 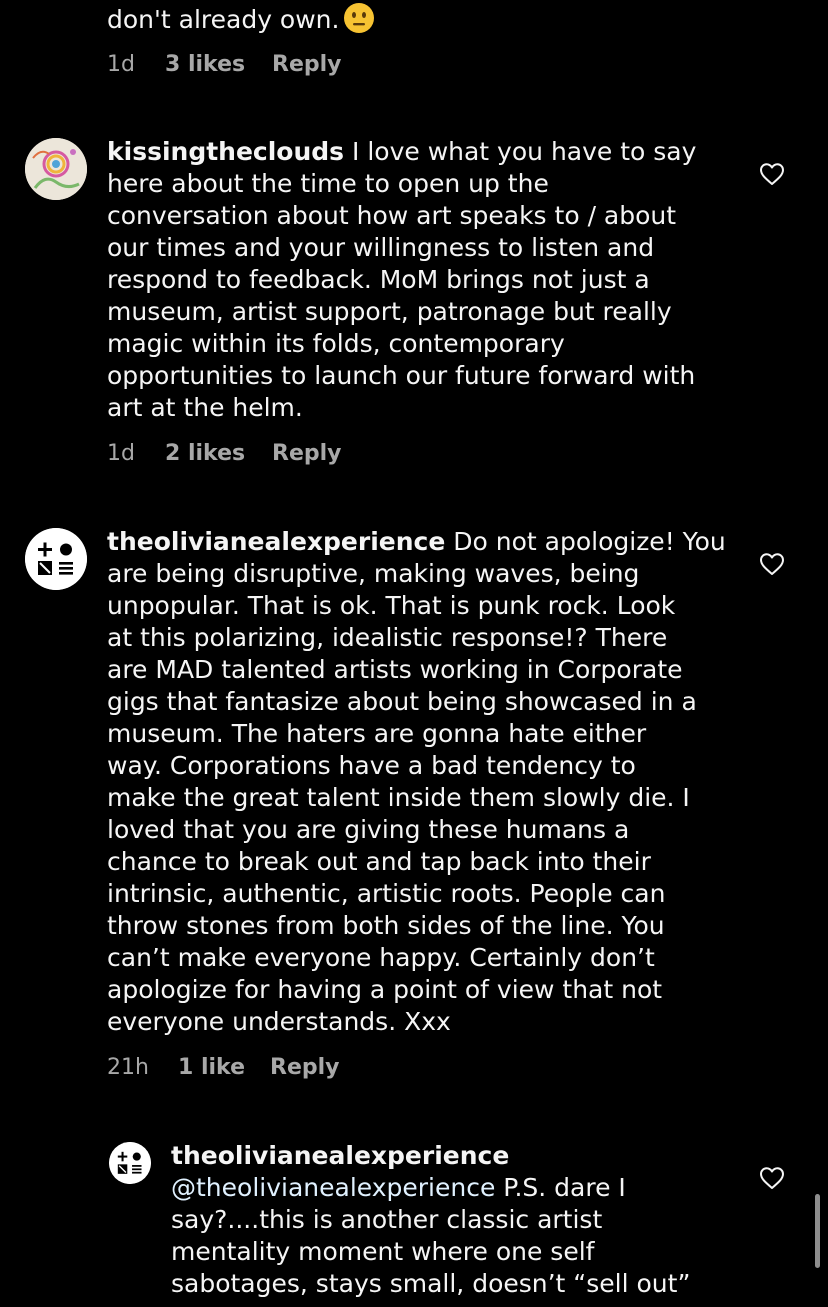 I want to click on avatar-artwork-icon, so click(x=56, y=169).